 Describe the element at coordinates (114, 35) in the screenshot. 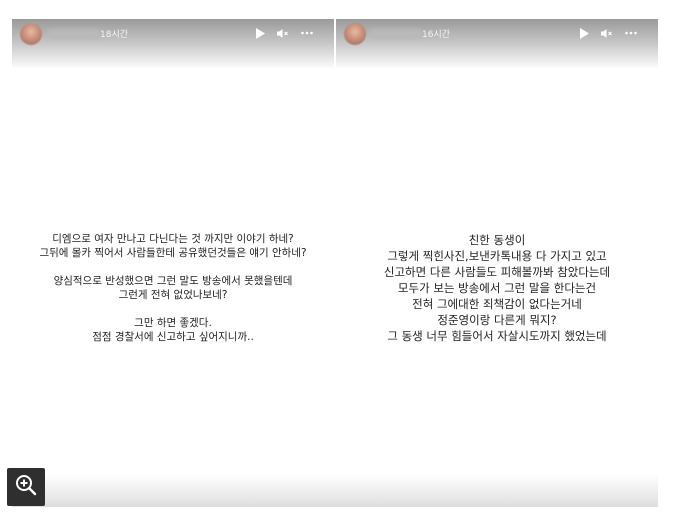

I see `story-timestamp: 18시간` at that location.